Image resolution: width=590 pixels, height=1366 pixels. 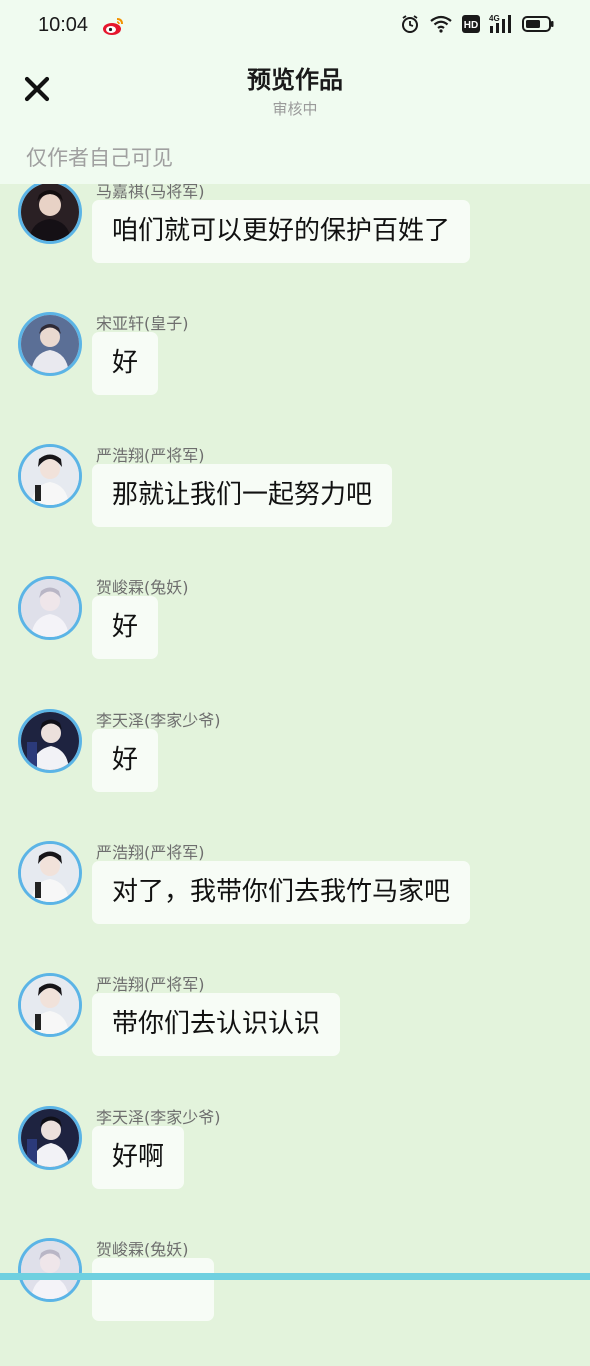 I want to click on message-bubble: 对了，我带你们去我竹马家吧, so click(x=281, y=892).